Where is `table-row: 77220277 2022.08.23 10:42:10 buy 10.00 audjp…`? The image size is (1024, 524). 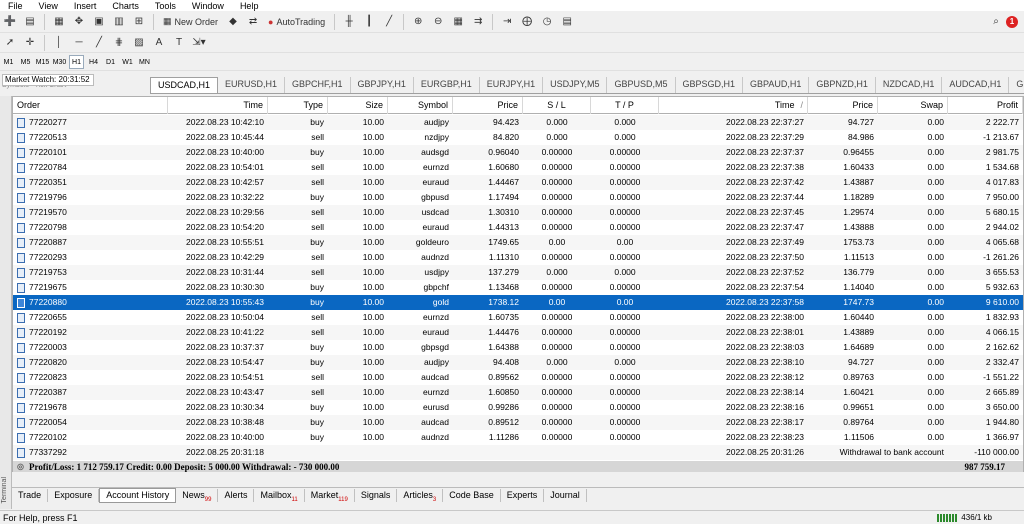 table-row: 77220277 2022.08.23 10:42:10 buy 10.00 audjp… is located at coordinates (518, 122).